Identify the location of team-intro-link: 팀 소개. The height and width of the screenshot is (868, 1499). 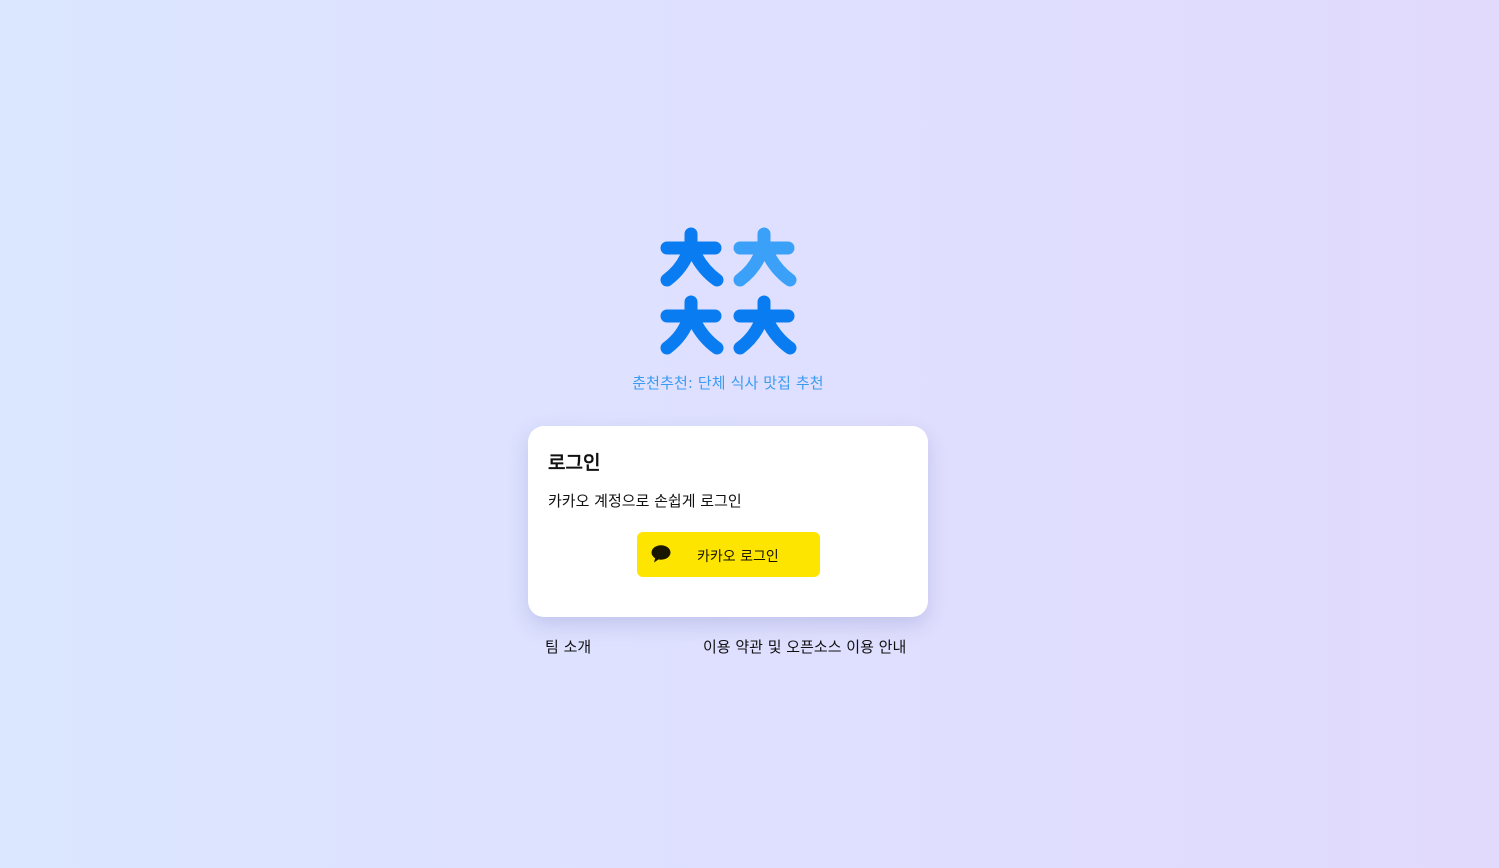
(568, 646).